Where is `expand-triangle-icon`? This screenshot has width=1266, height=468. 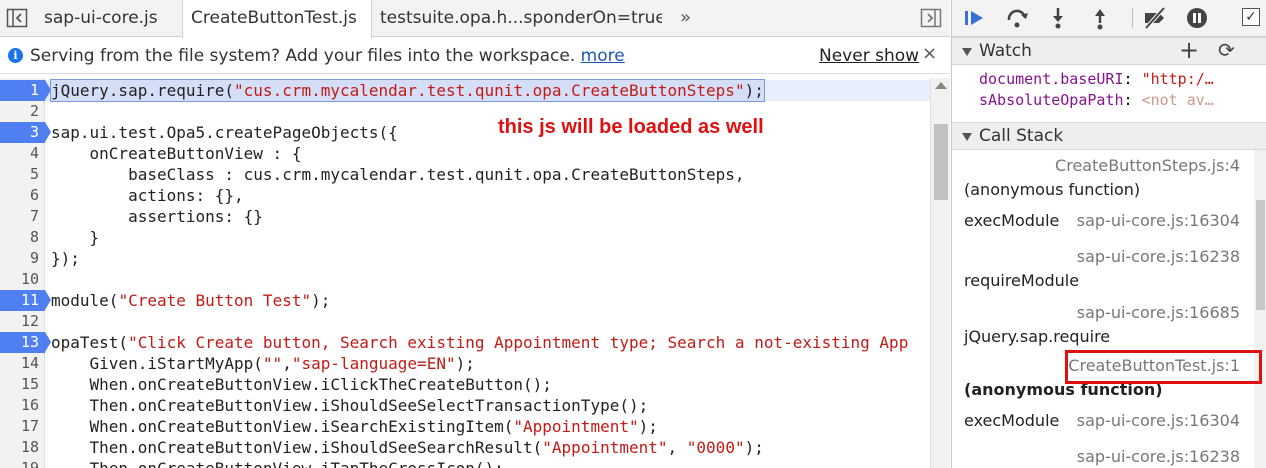
expand-triangle-icon is located at coordinates (967, 52).